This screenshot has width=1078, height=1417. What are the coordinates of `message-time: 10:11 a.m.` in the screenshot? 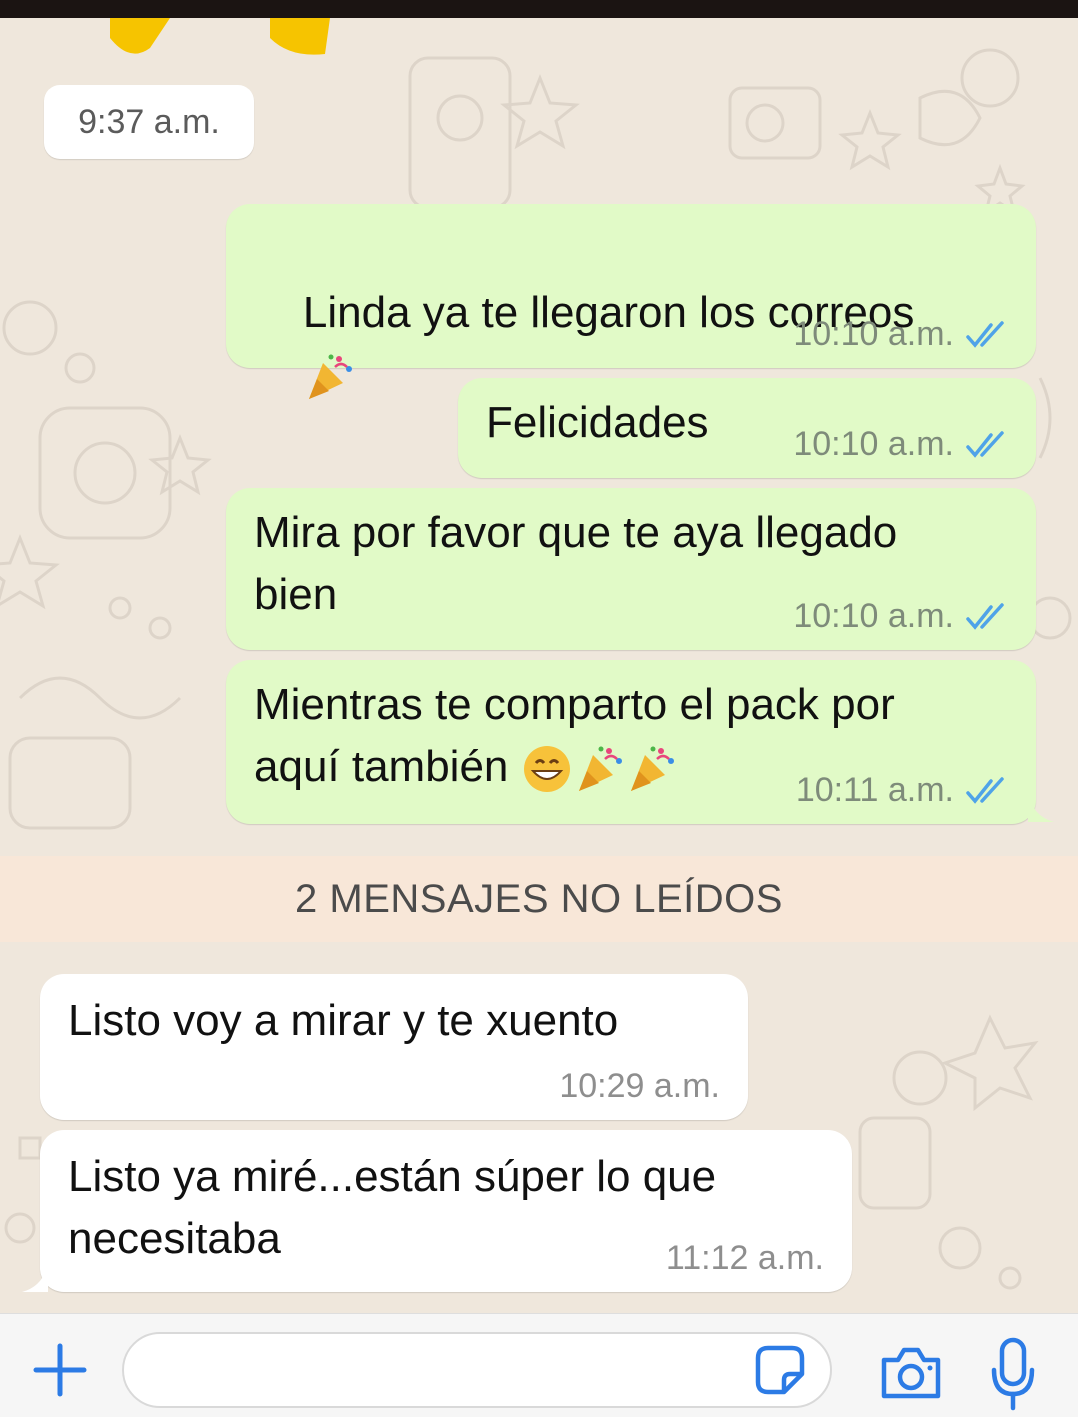 It's located at (874, 790).